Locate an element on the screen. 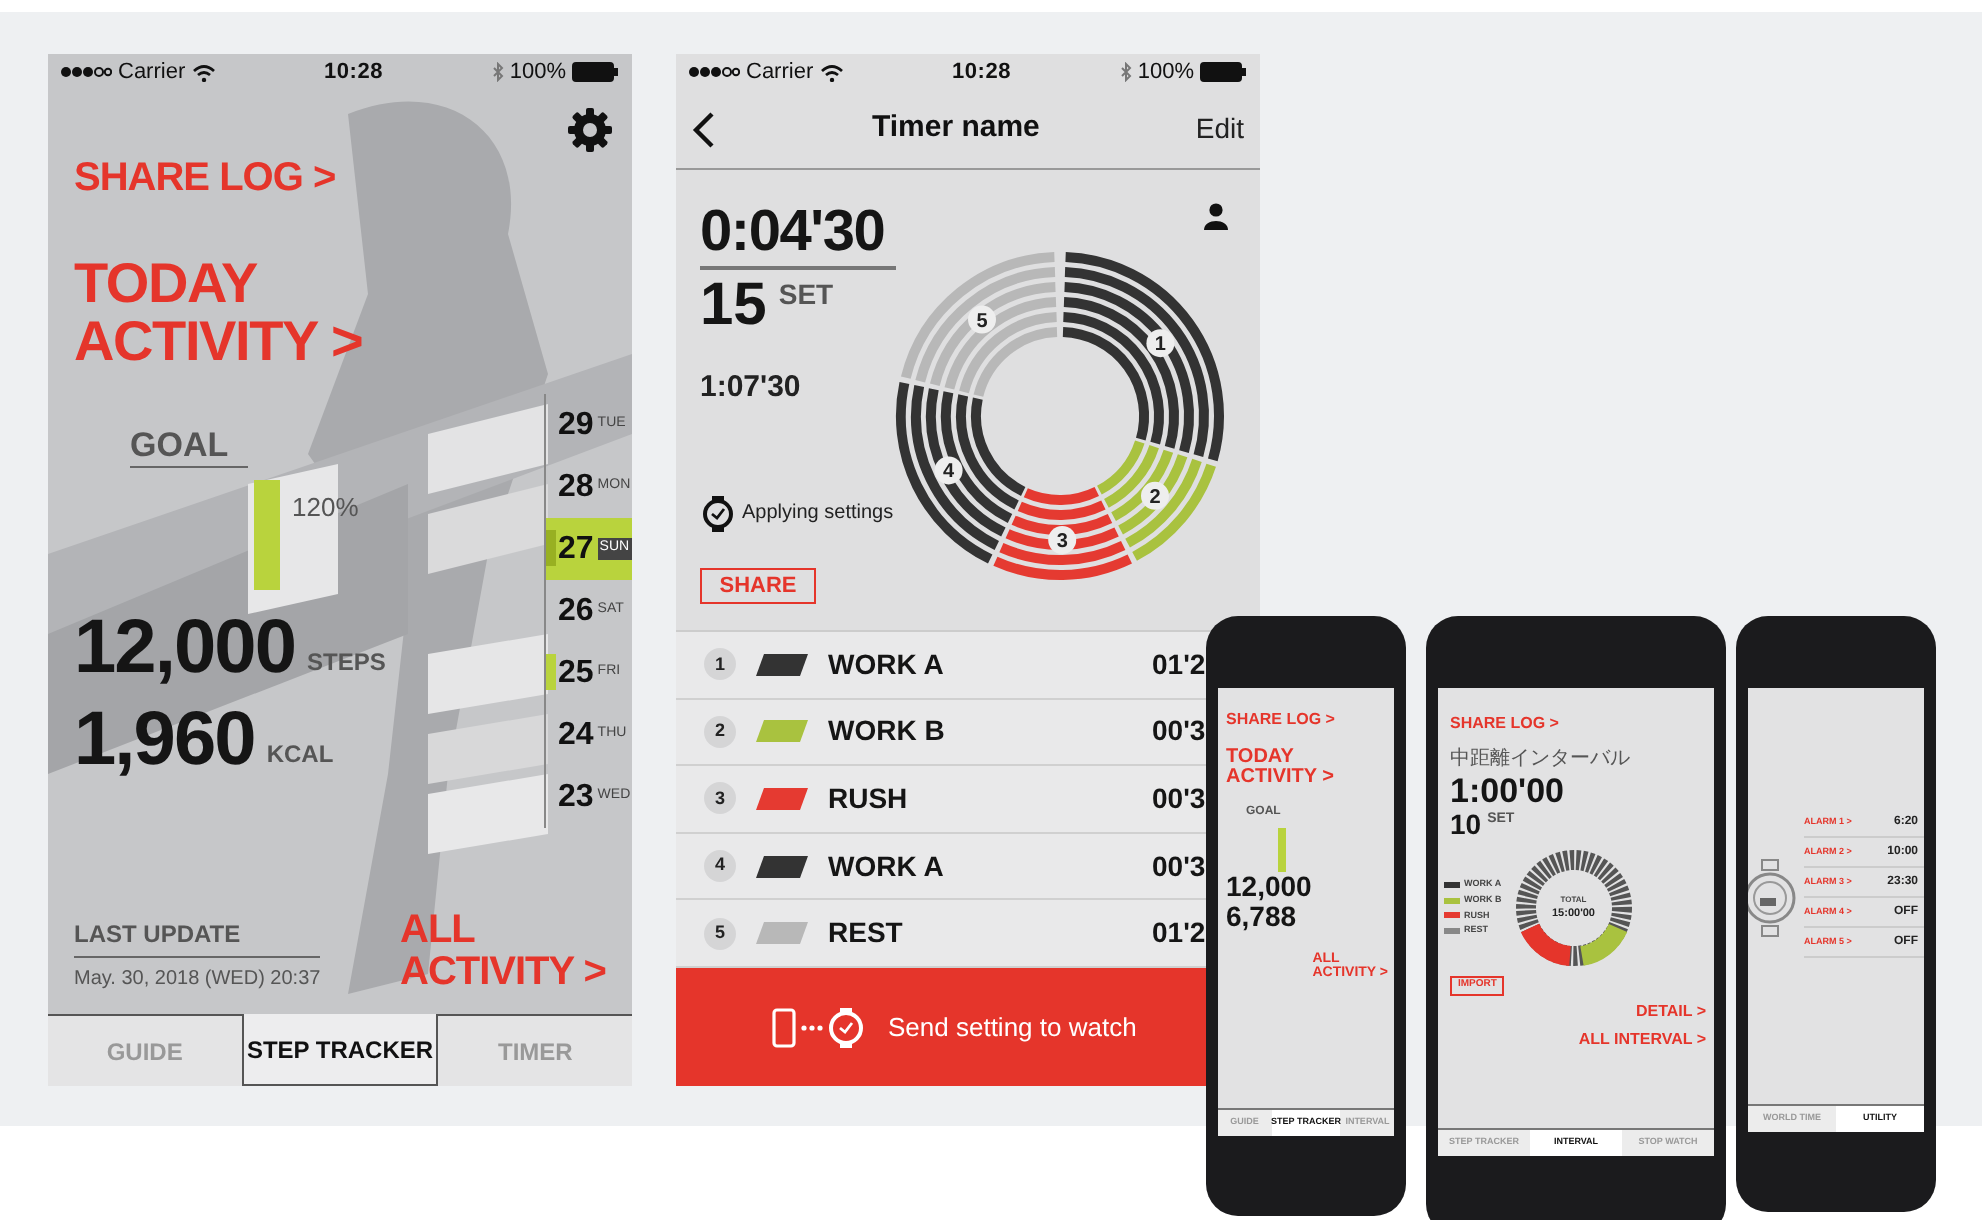 Image resolution: width=1982 pixels, height=1220 pixels. set-unit: SET is located at coordinates (806, 295).